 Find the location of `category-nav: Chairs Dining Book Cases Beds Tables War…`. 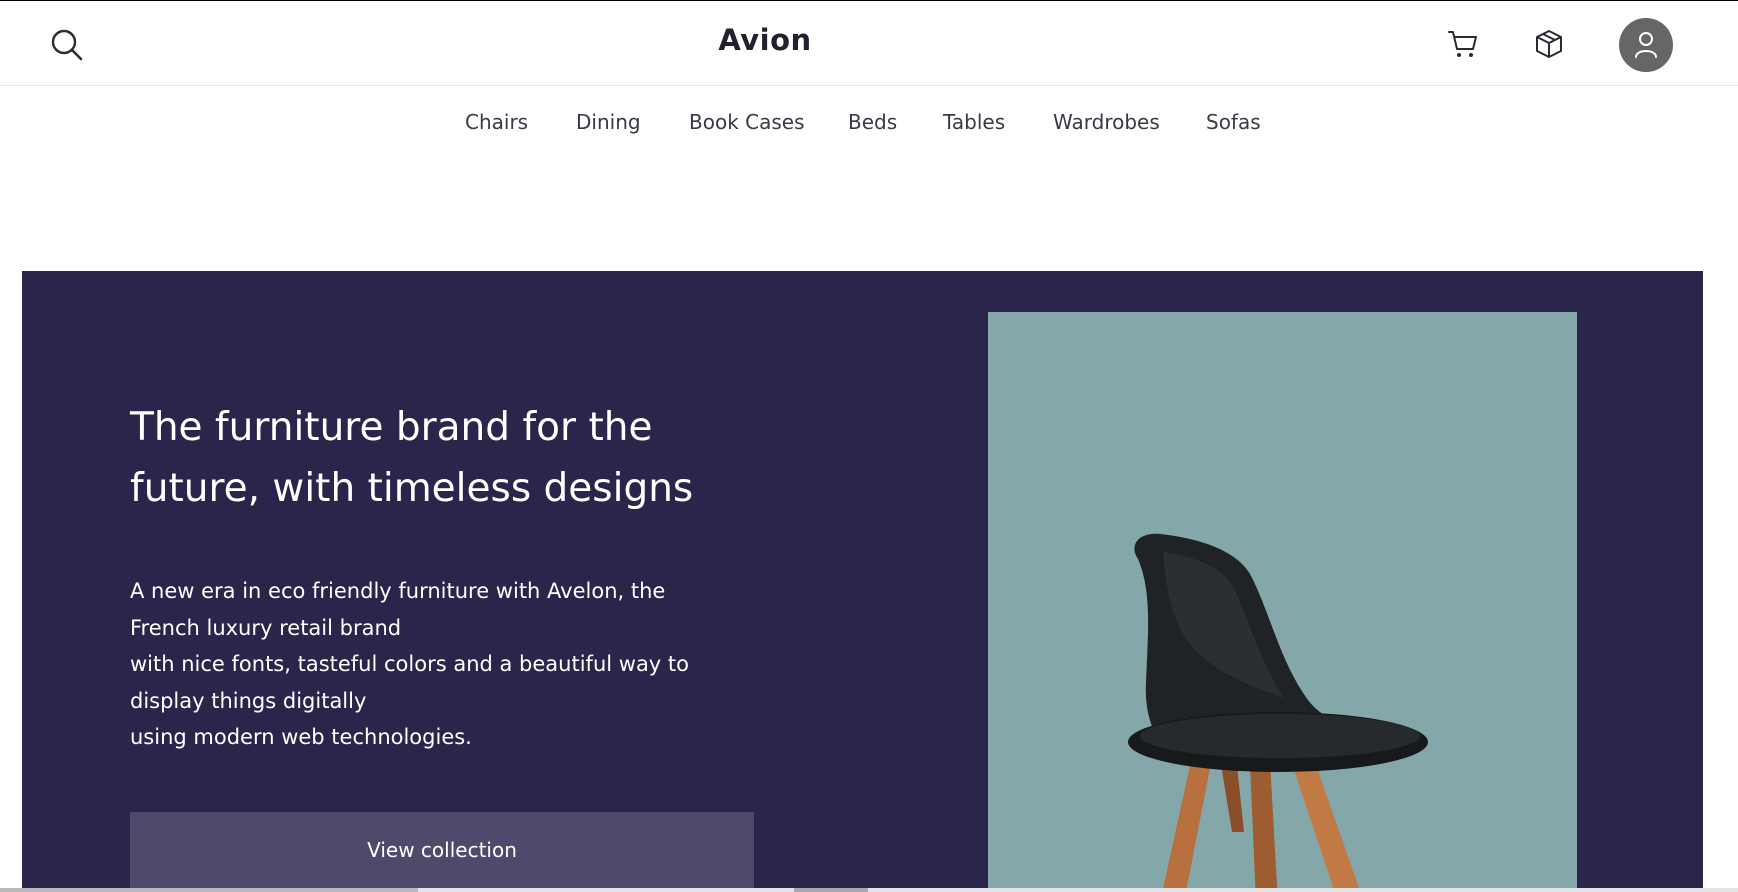

category-nav: Chairs Dining Book Cases Beds Tables War… is located at coordinates (869, 126).